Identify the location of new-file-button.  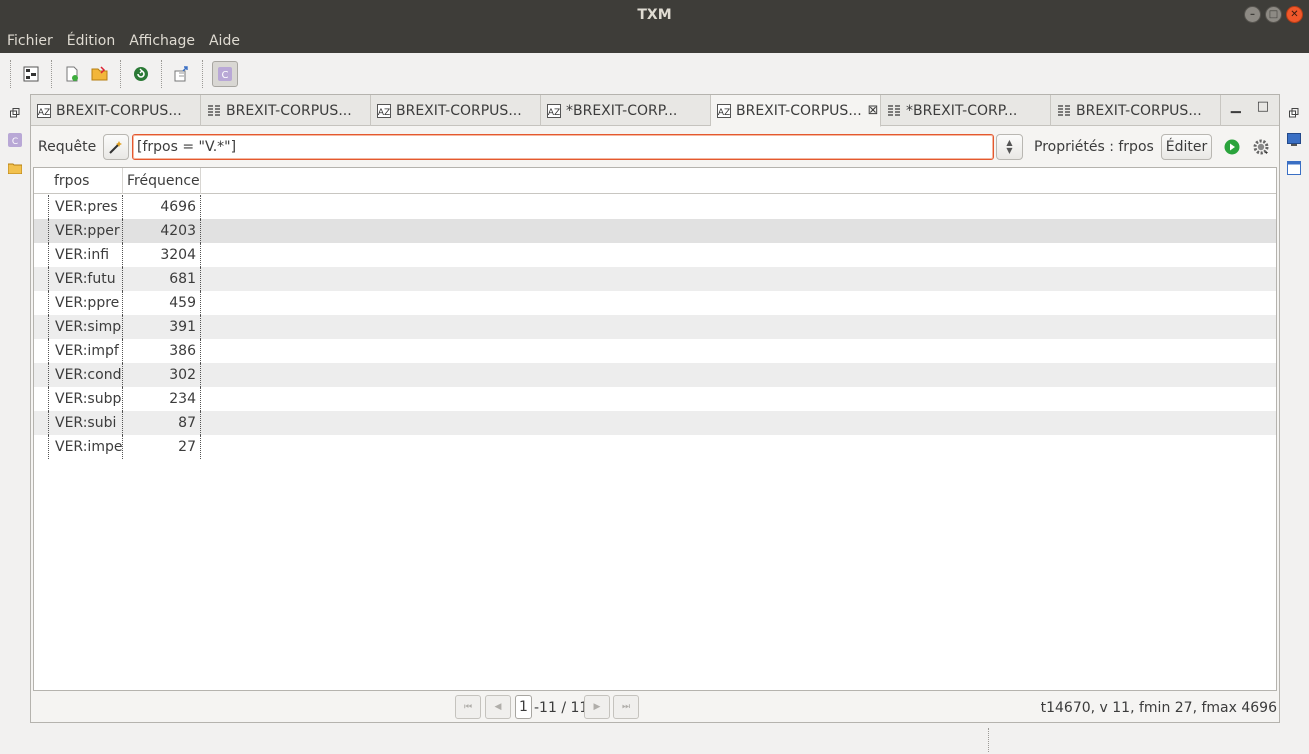
(72, 74).